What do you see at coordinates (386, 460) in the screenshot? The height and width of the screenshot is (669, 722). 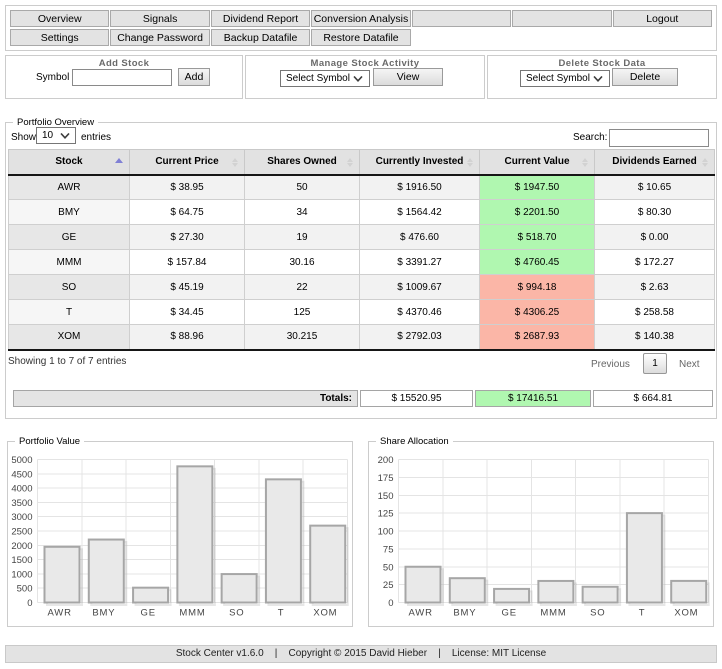 I see `svg-text: 200` at bounding box center [386, 460].